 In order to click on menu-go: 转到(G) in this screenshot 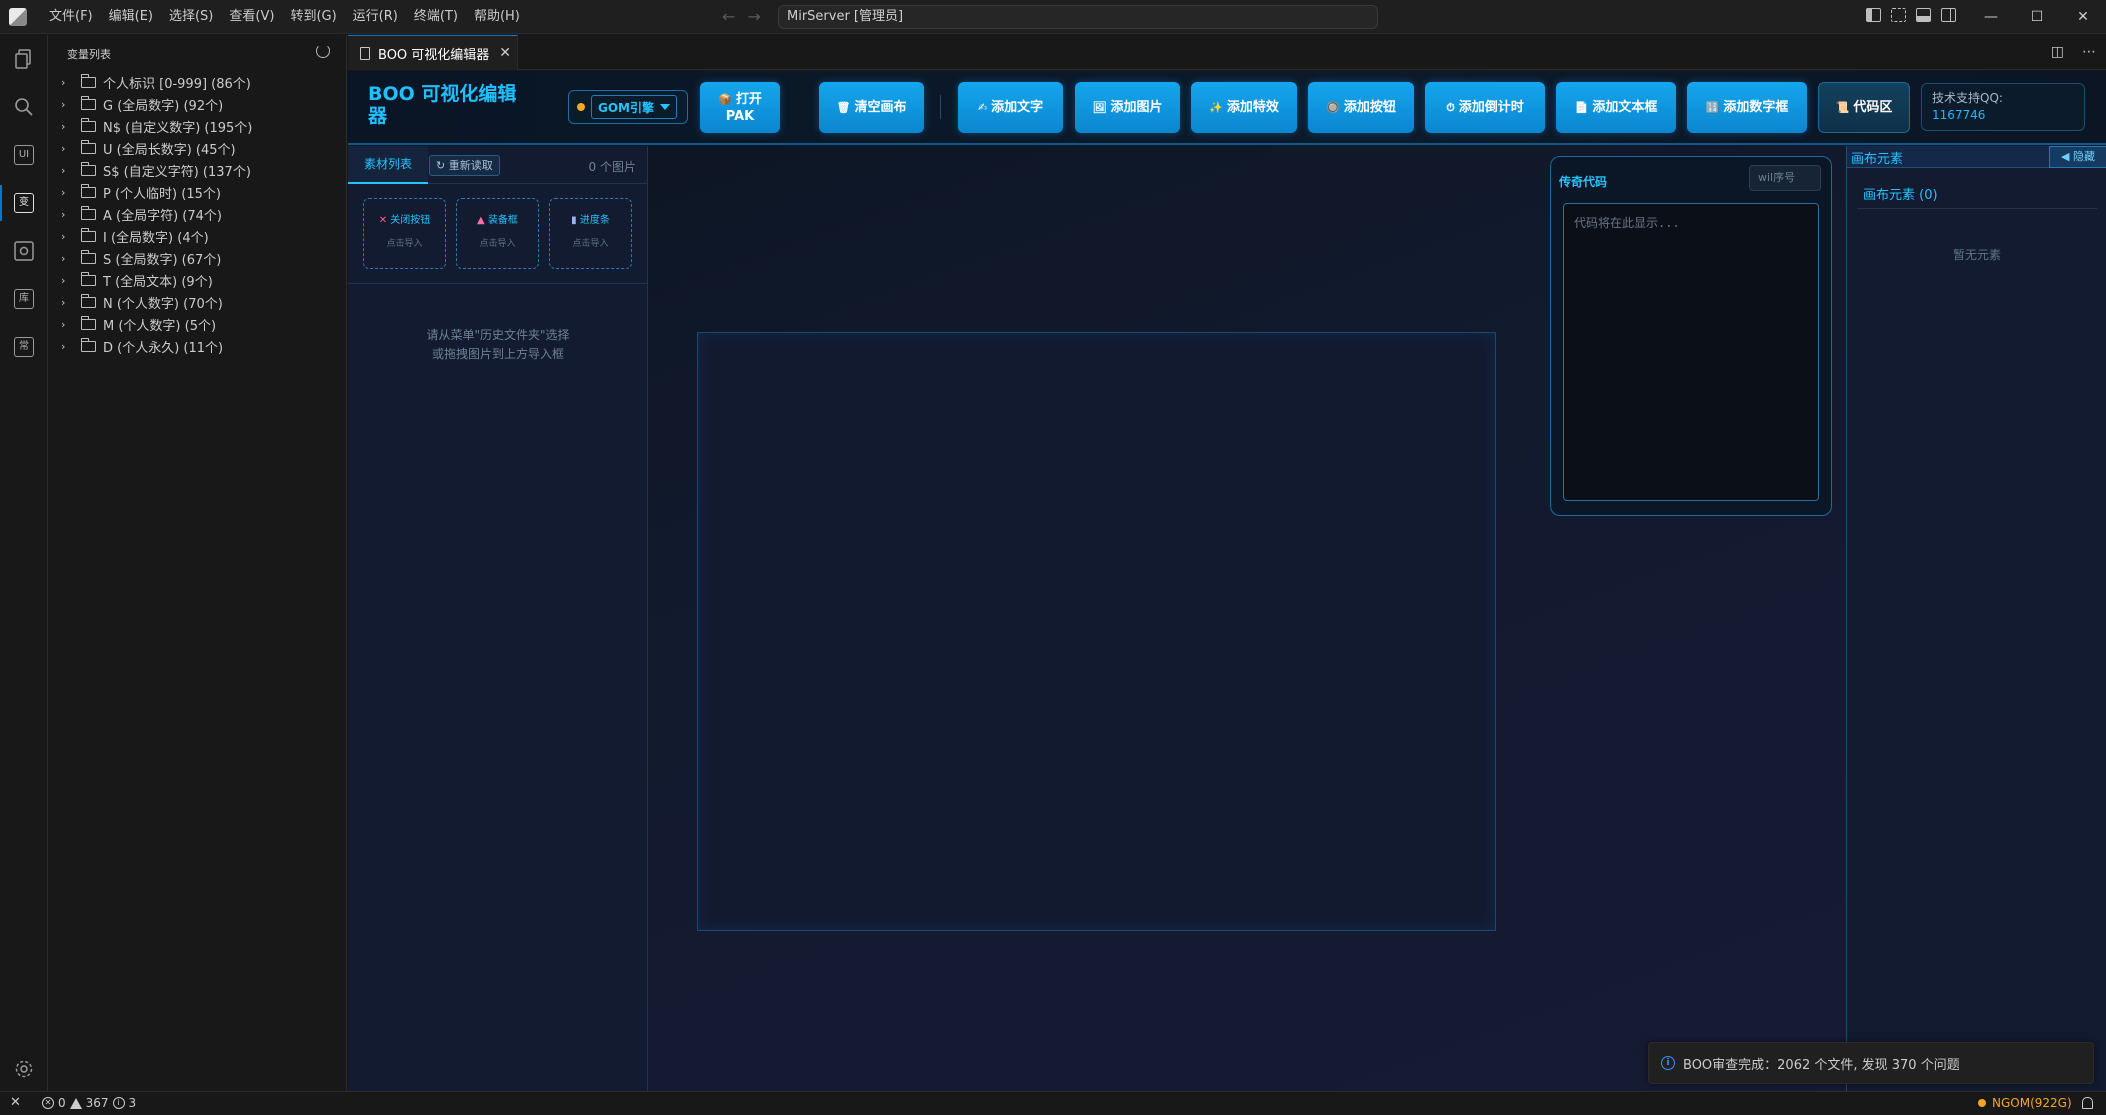, I will do `click(313, 17)`.